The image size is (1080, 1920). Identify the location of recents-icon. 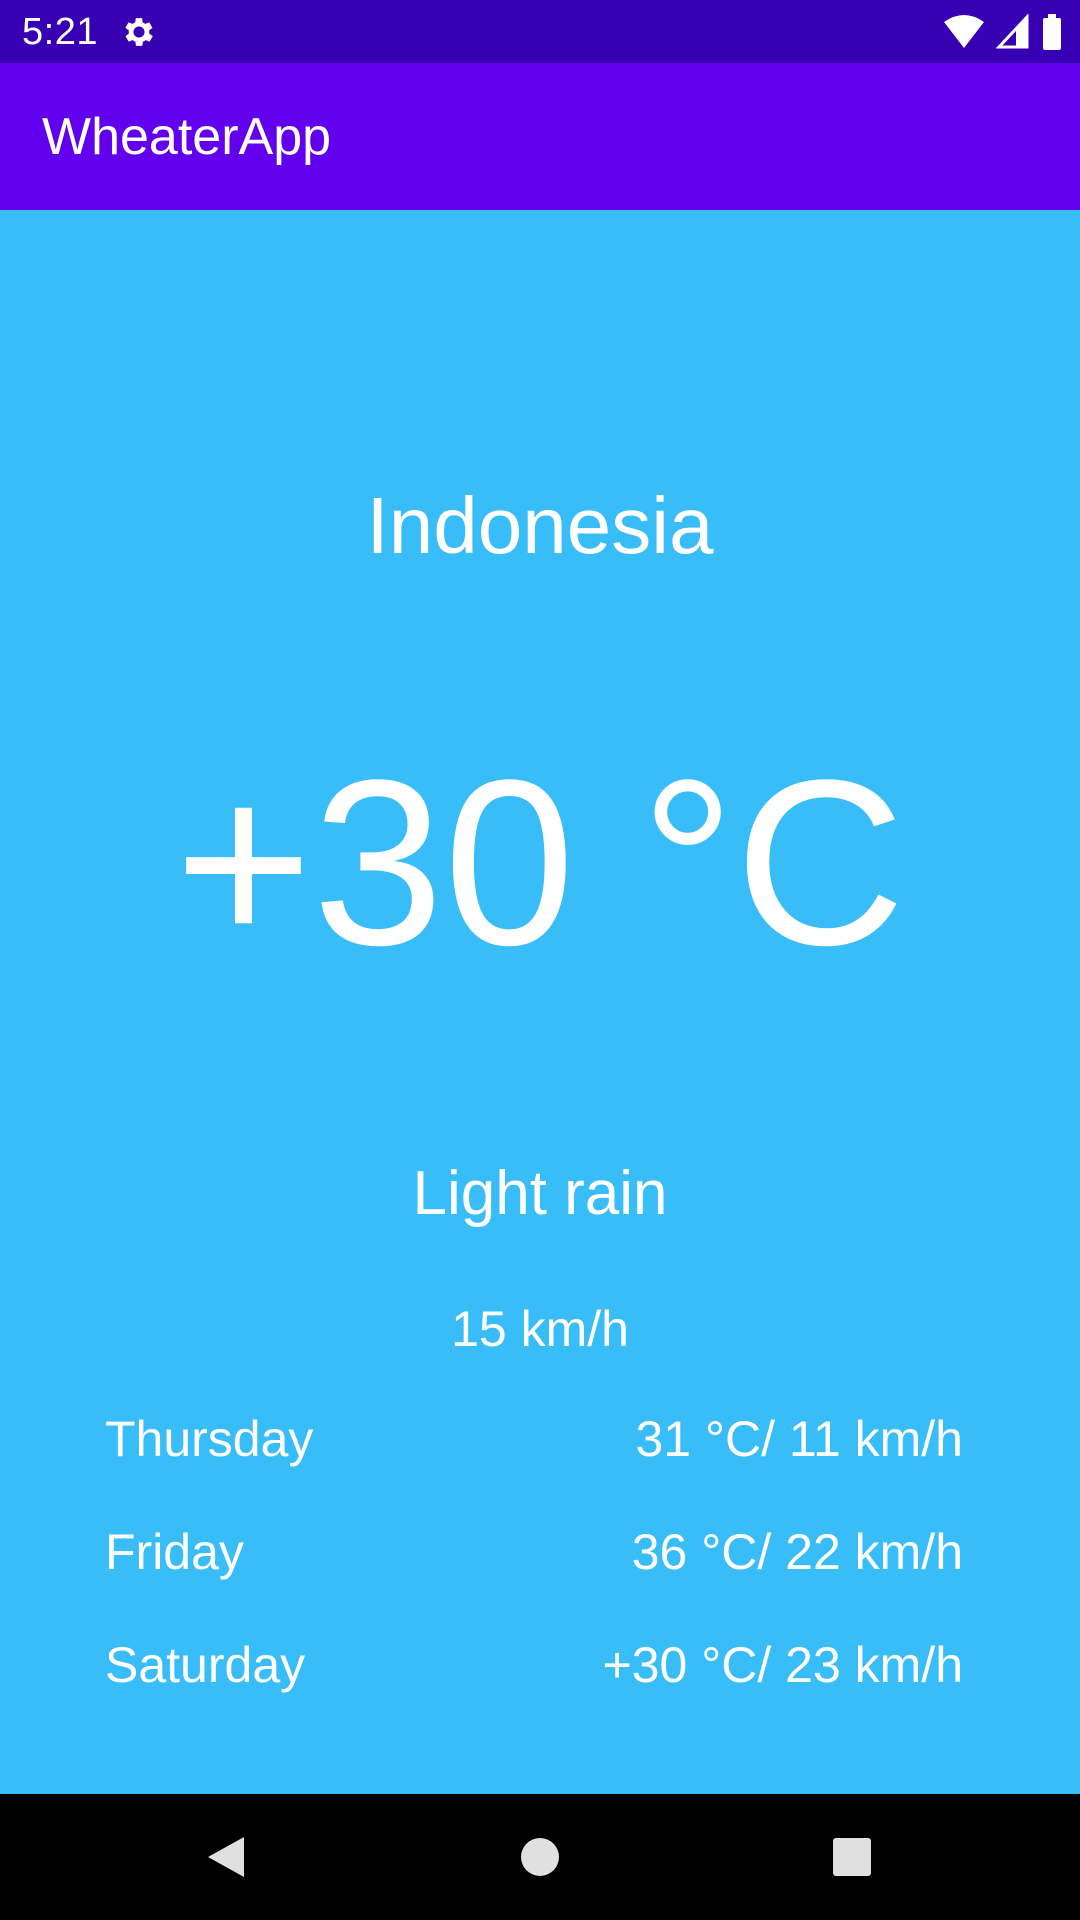
(852, 1857).